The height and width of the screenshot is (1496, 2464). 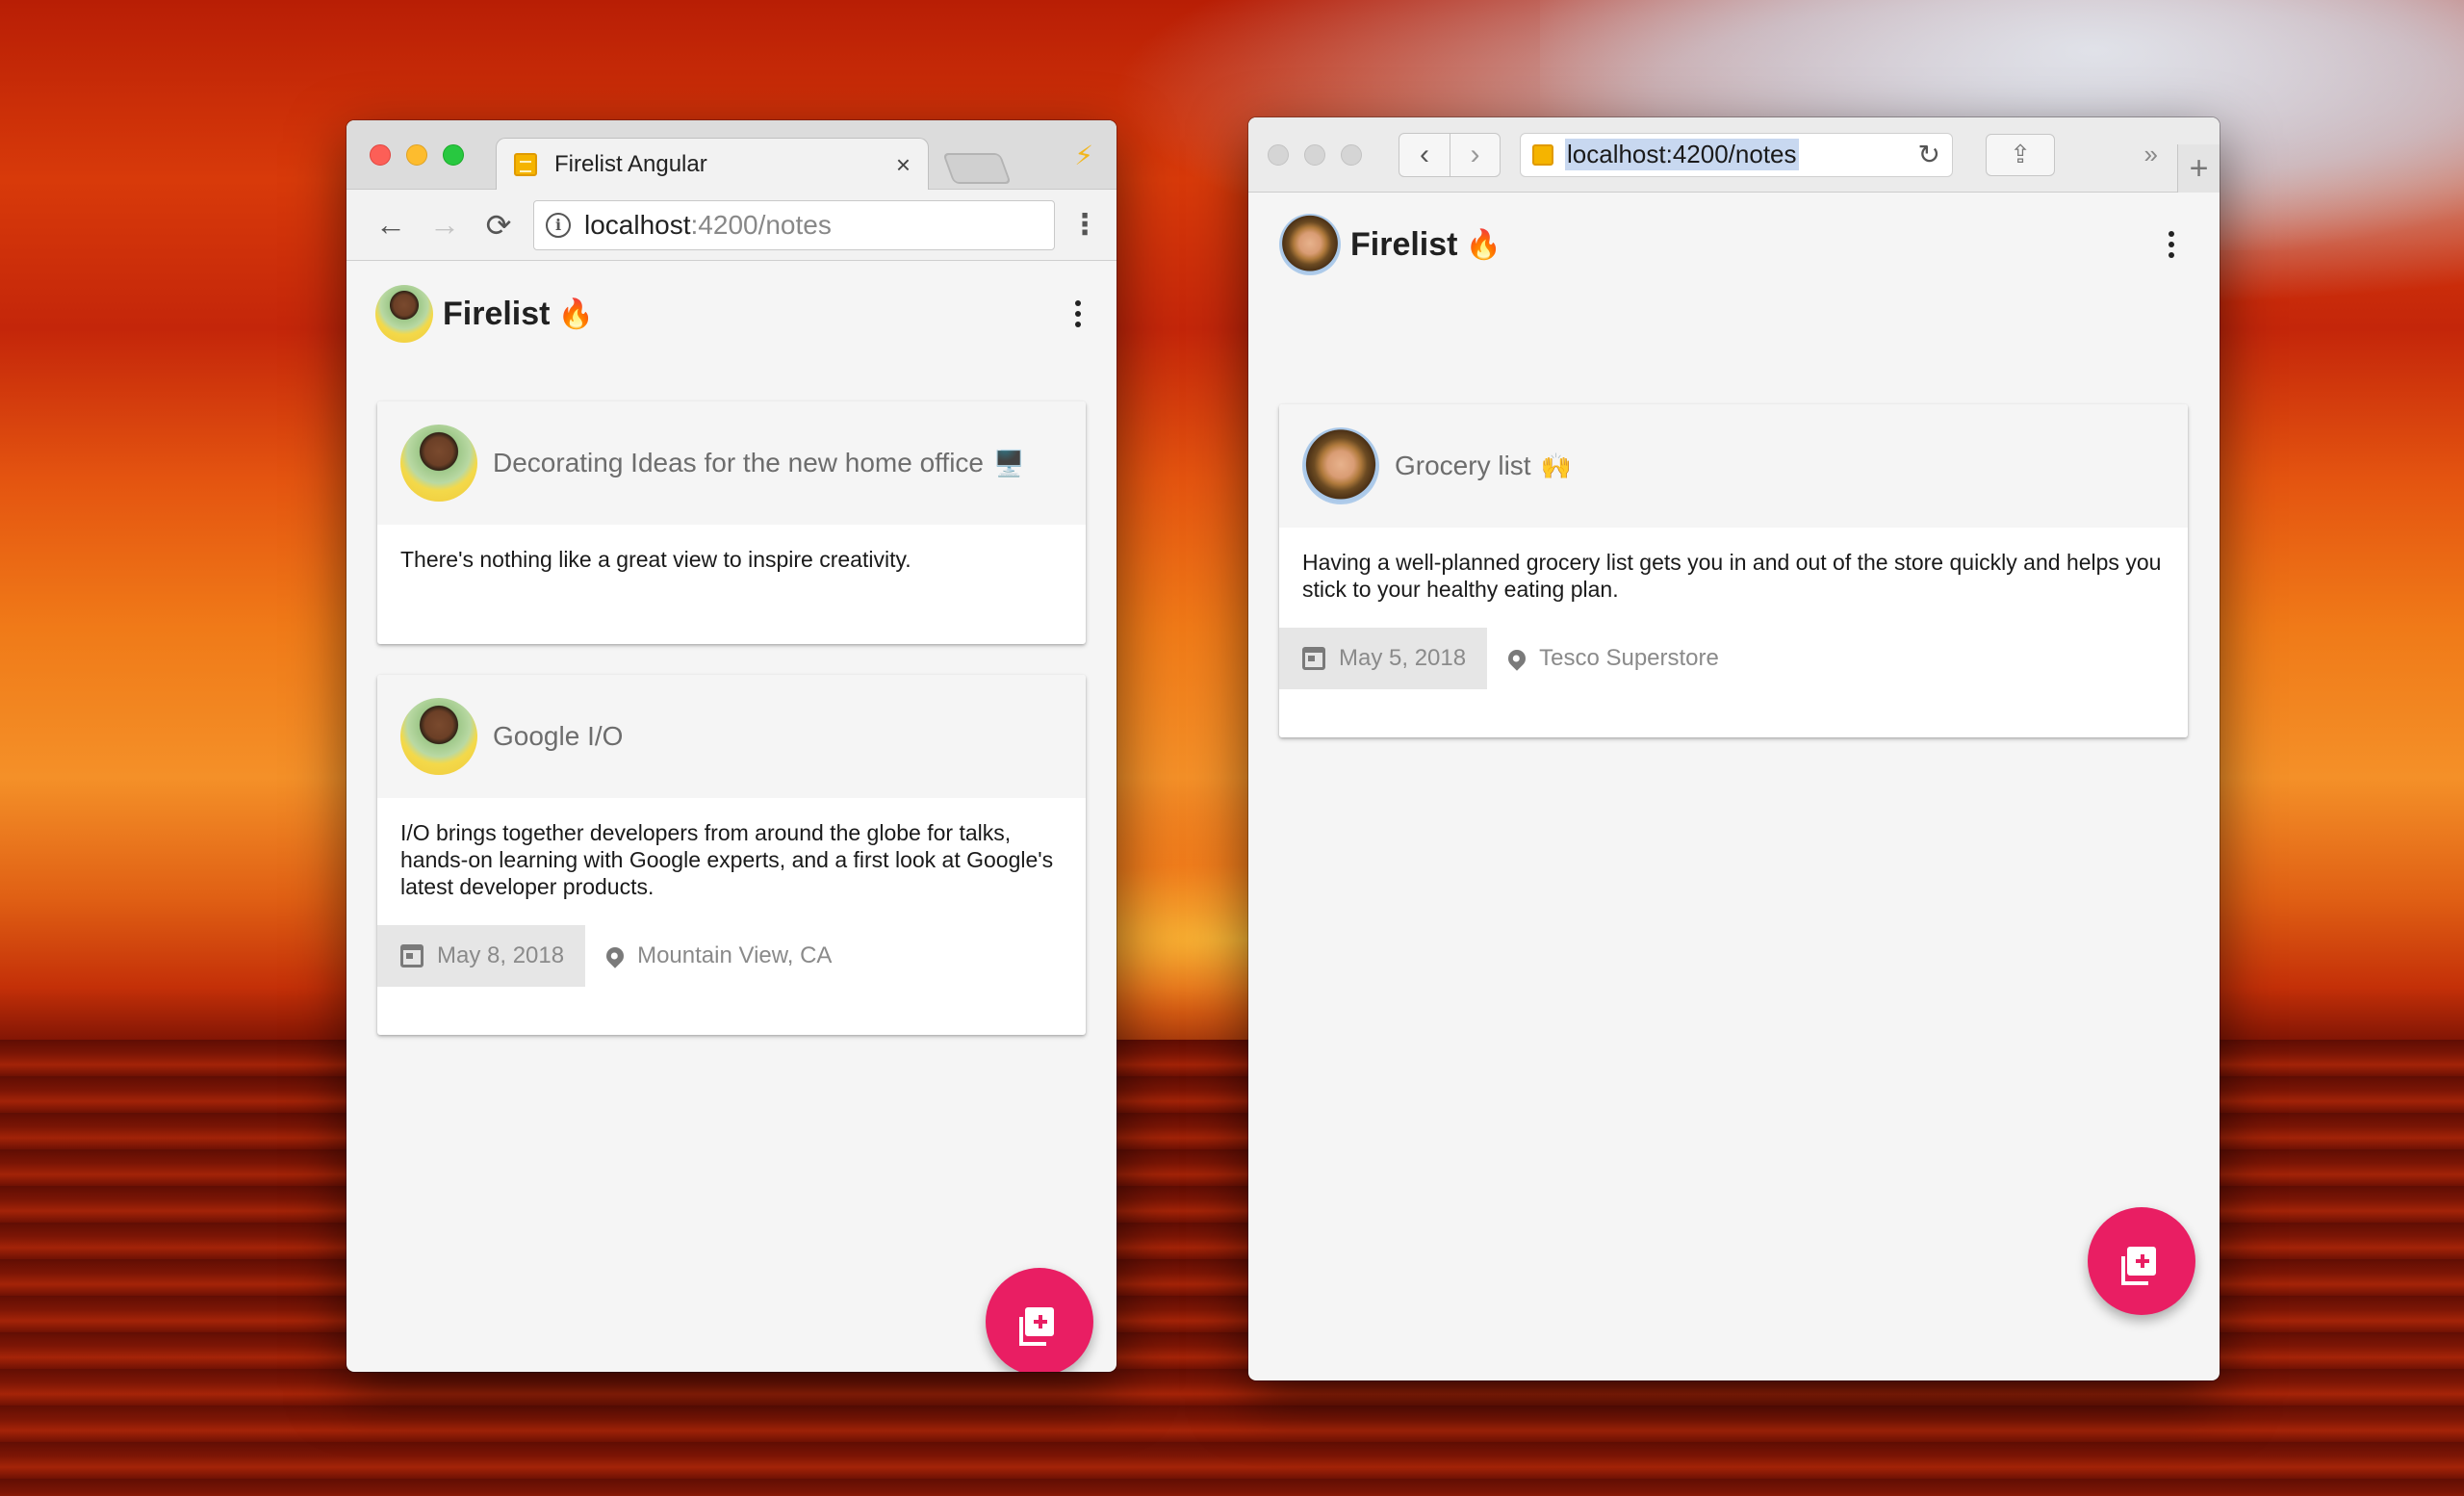 I want to click on note-date: May 8, 2018, so click(x=481, y=956).